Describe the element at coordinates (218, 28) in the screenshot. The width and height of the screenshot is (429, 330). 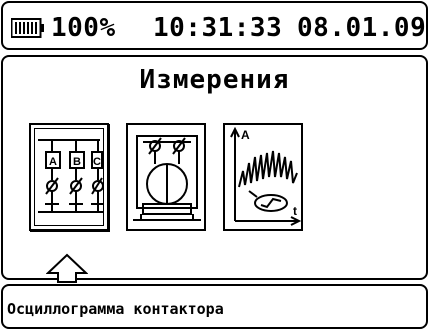
I see `clock: 10:31:33` at that location.